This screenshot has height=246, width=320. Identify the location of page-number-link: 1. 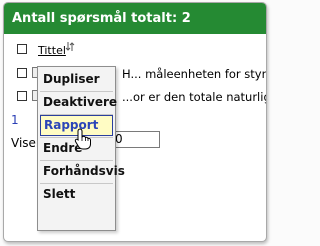
(15, 120).